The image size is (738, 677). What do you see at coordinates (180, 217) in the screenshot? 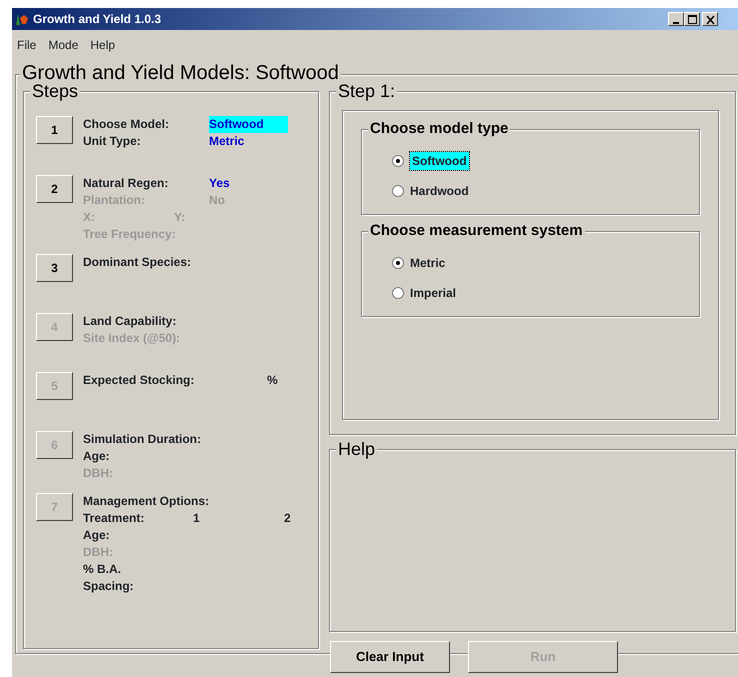
I see `field-label: Y:` at bounding box center [180, 217].